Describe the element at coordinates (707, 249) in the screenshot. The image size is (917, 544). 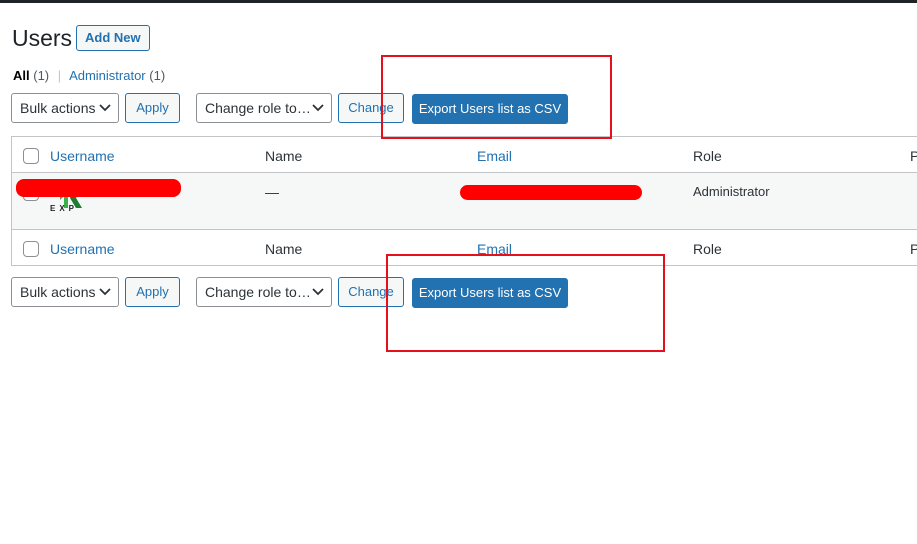
I see `column-role-footer: Role` at that location.